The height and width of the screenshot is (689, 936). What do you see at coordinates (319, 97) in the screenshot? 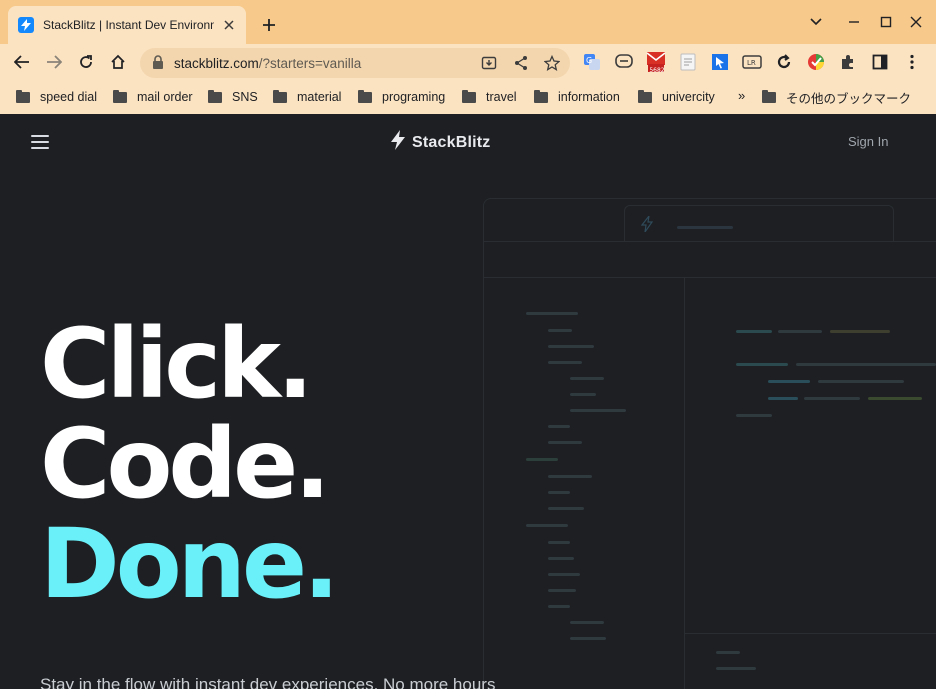
I see `bookmark-label: material` at bounding box center [319, 97].